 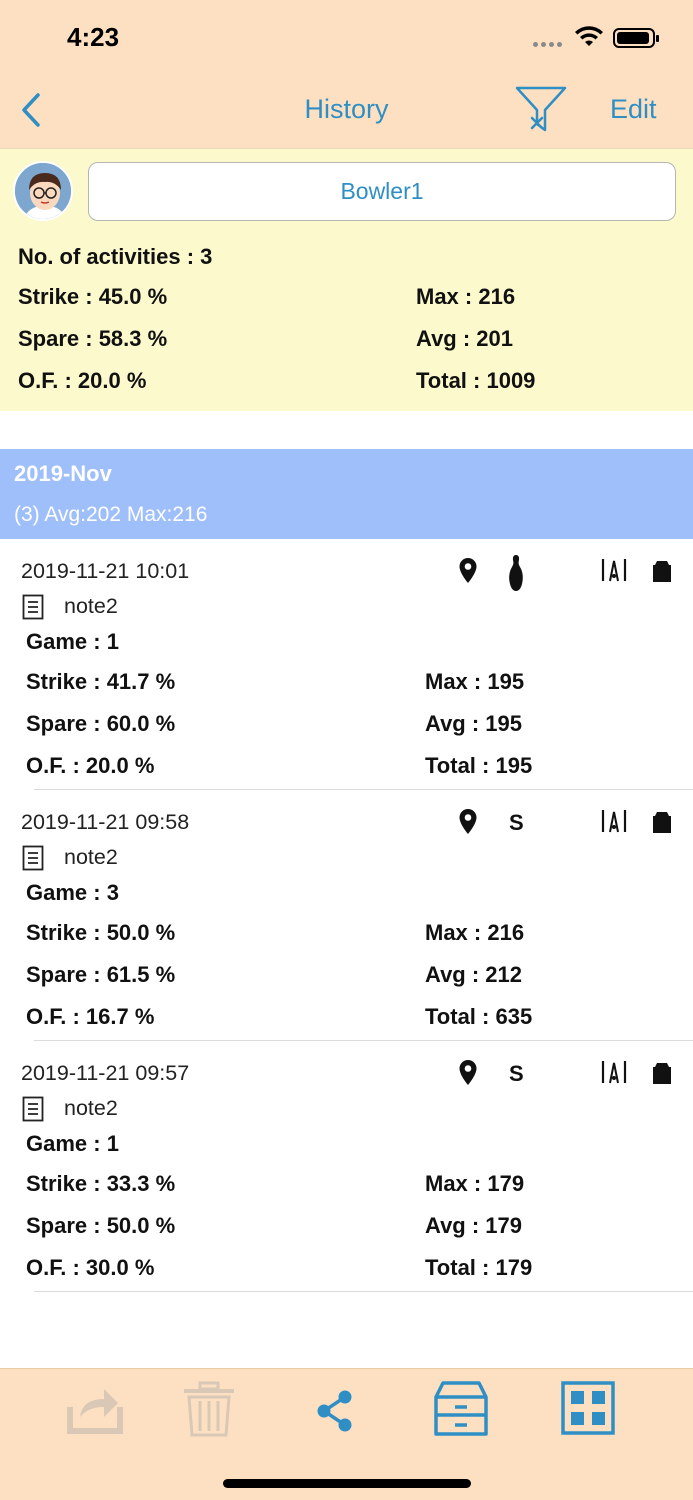 I want to click on bowler-selector: Bowler1, so click(x=382, y=191).